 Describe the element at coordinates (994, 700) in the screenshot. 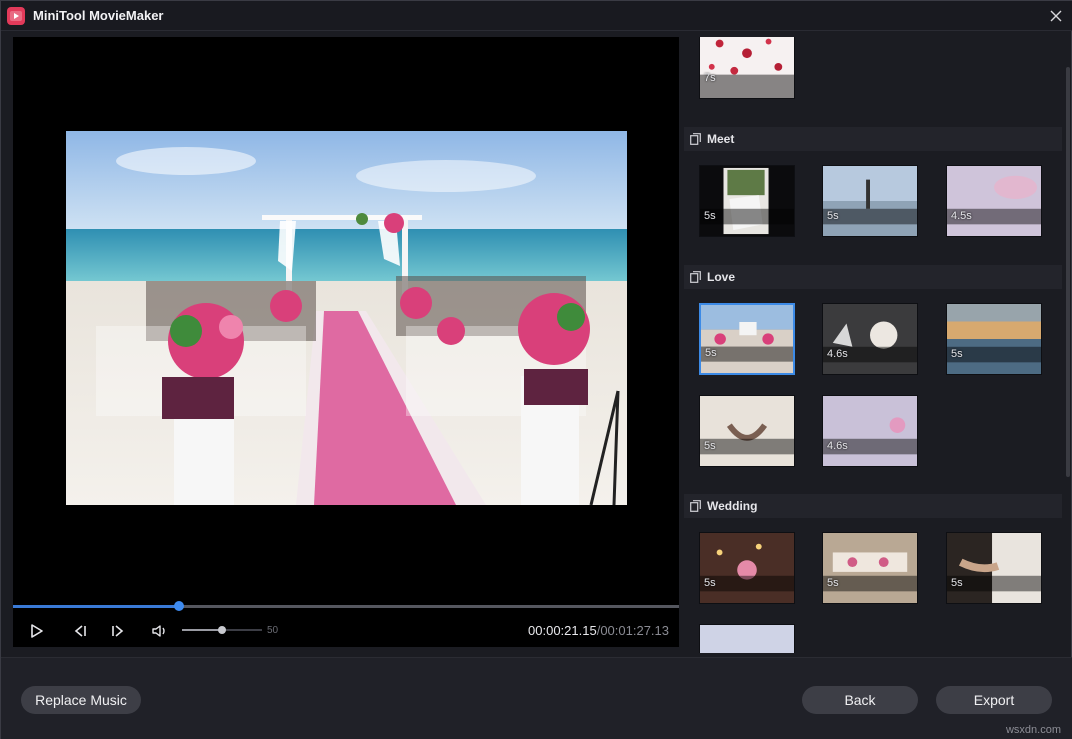

I see `export-button: Export` at that location.